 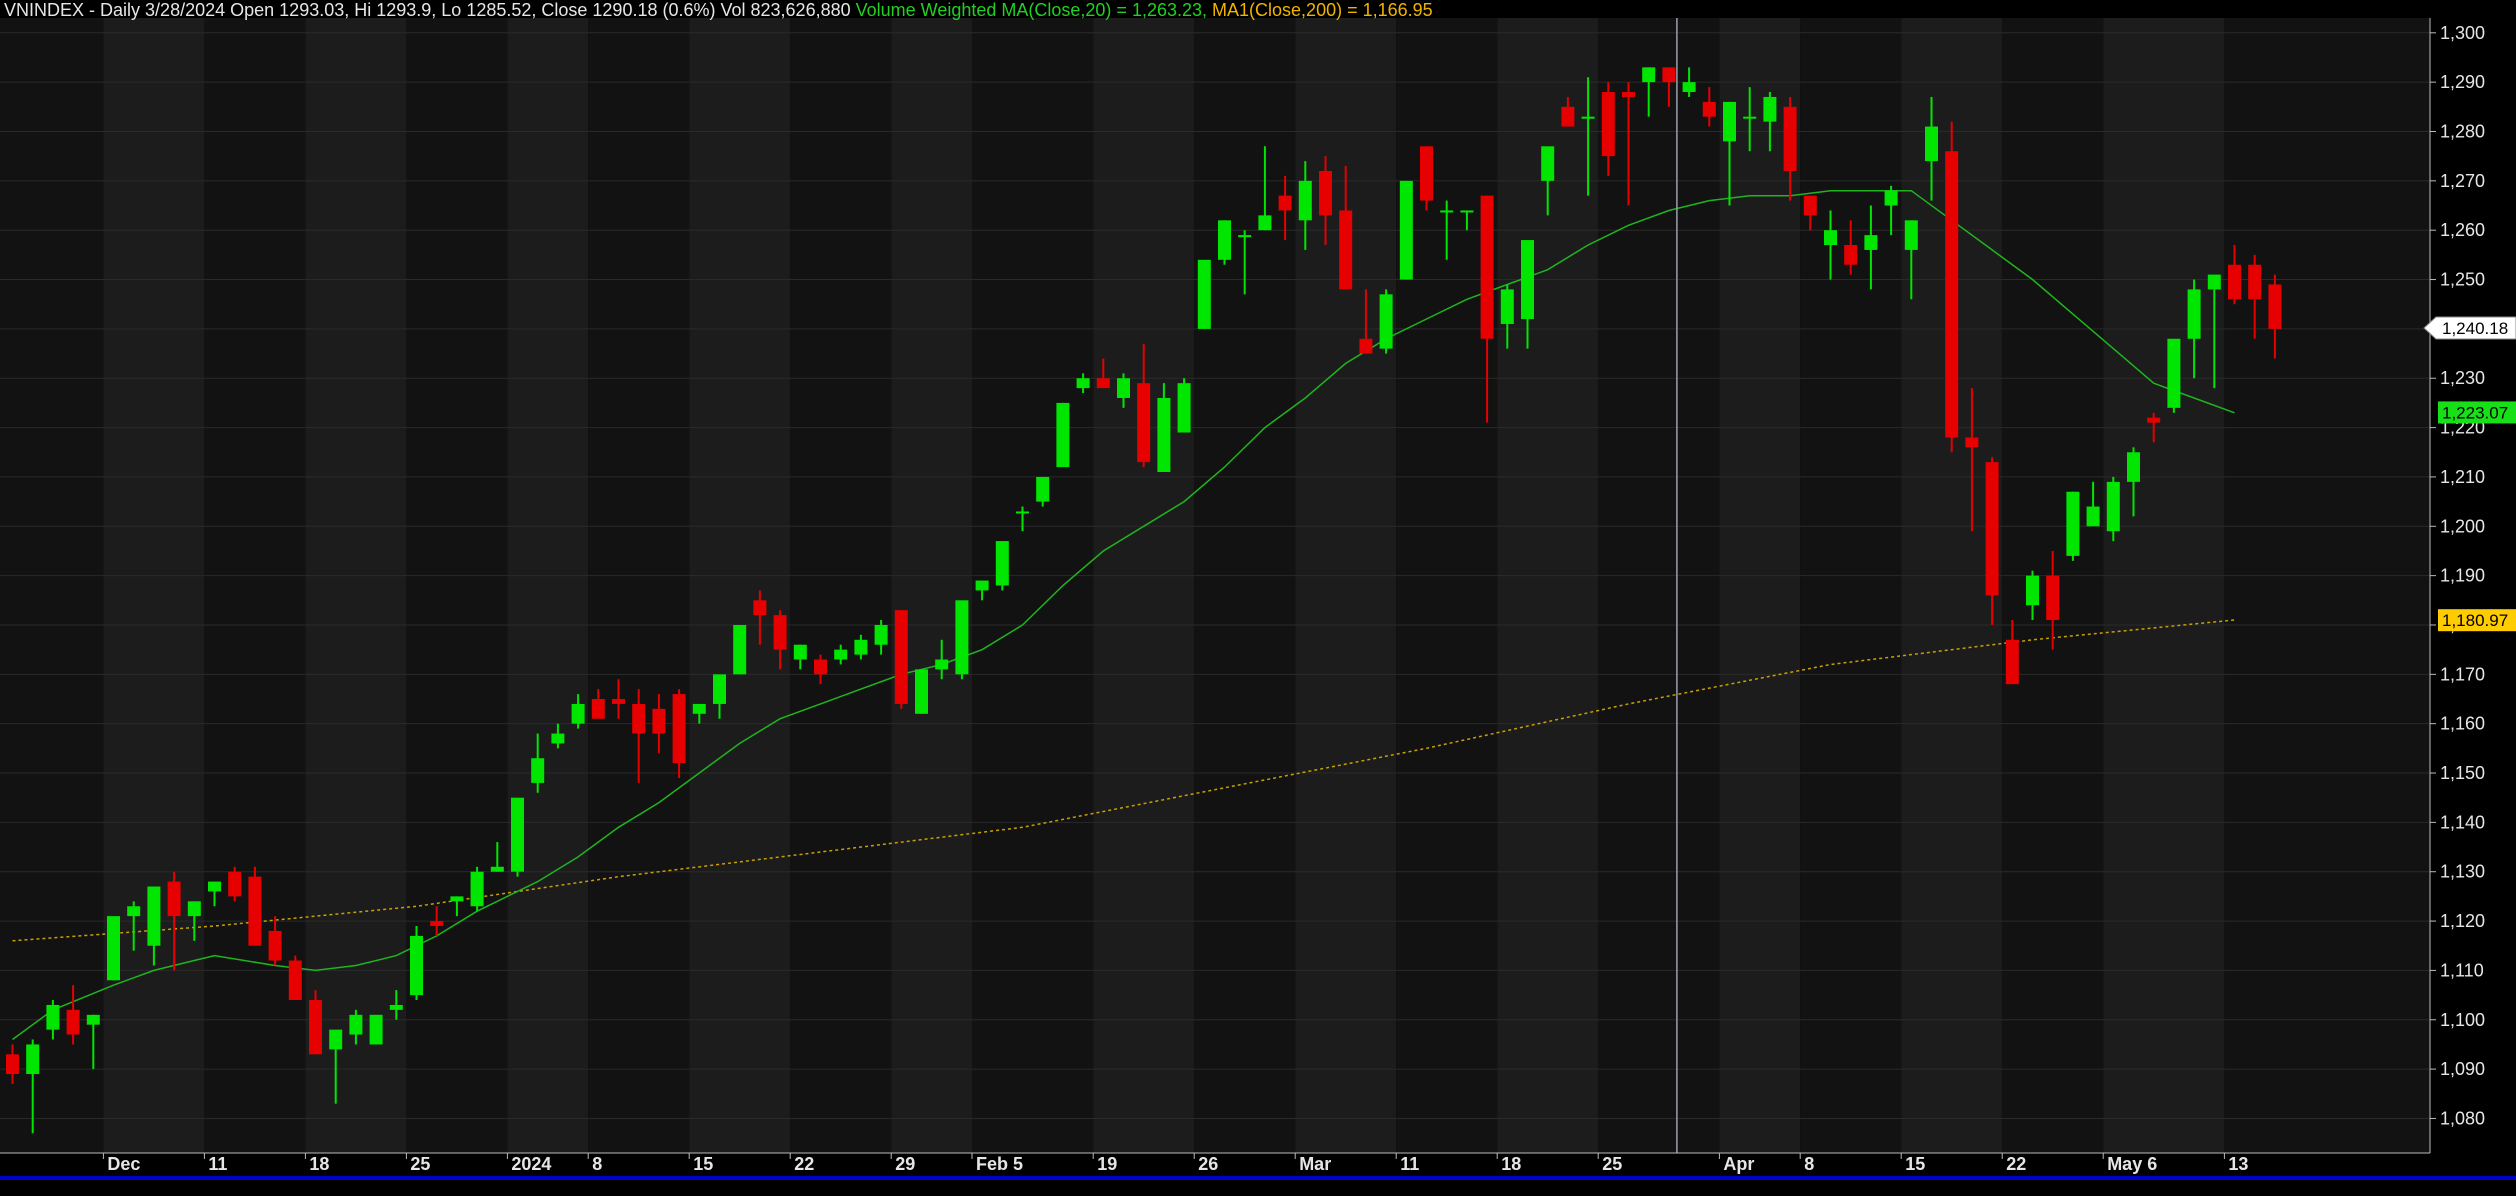 What do you see at coordinates (597, 1164) in the screenshot?
I see `x-tick-label: 8` at bounding box center [597, 1164].